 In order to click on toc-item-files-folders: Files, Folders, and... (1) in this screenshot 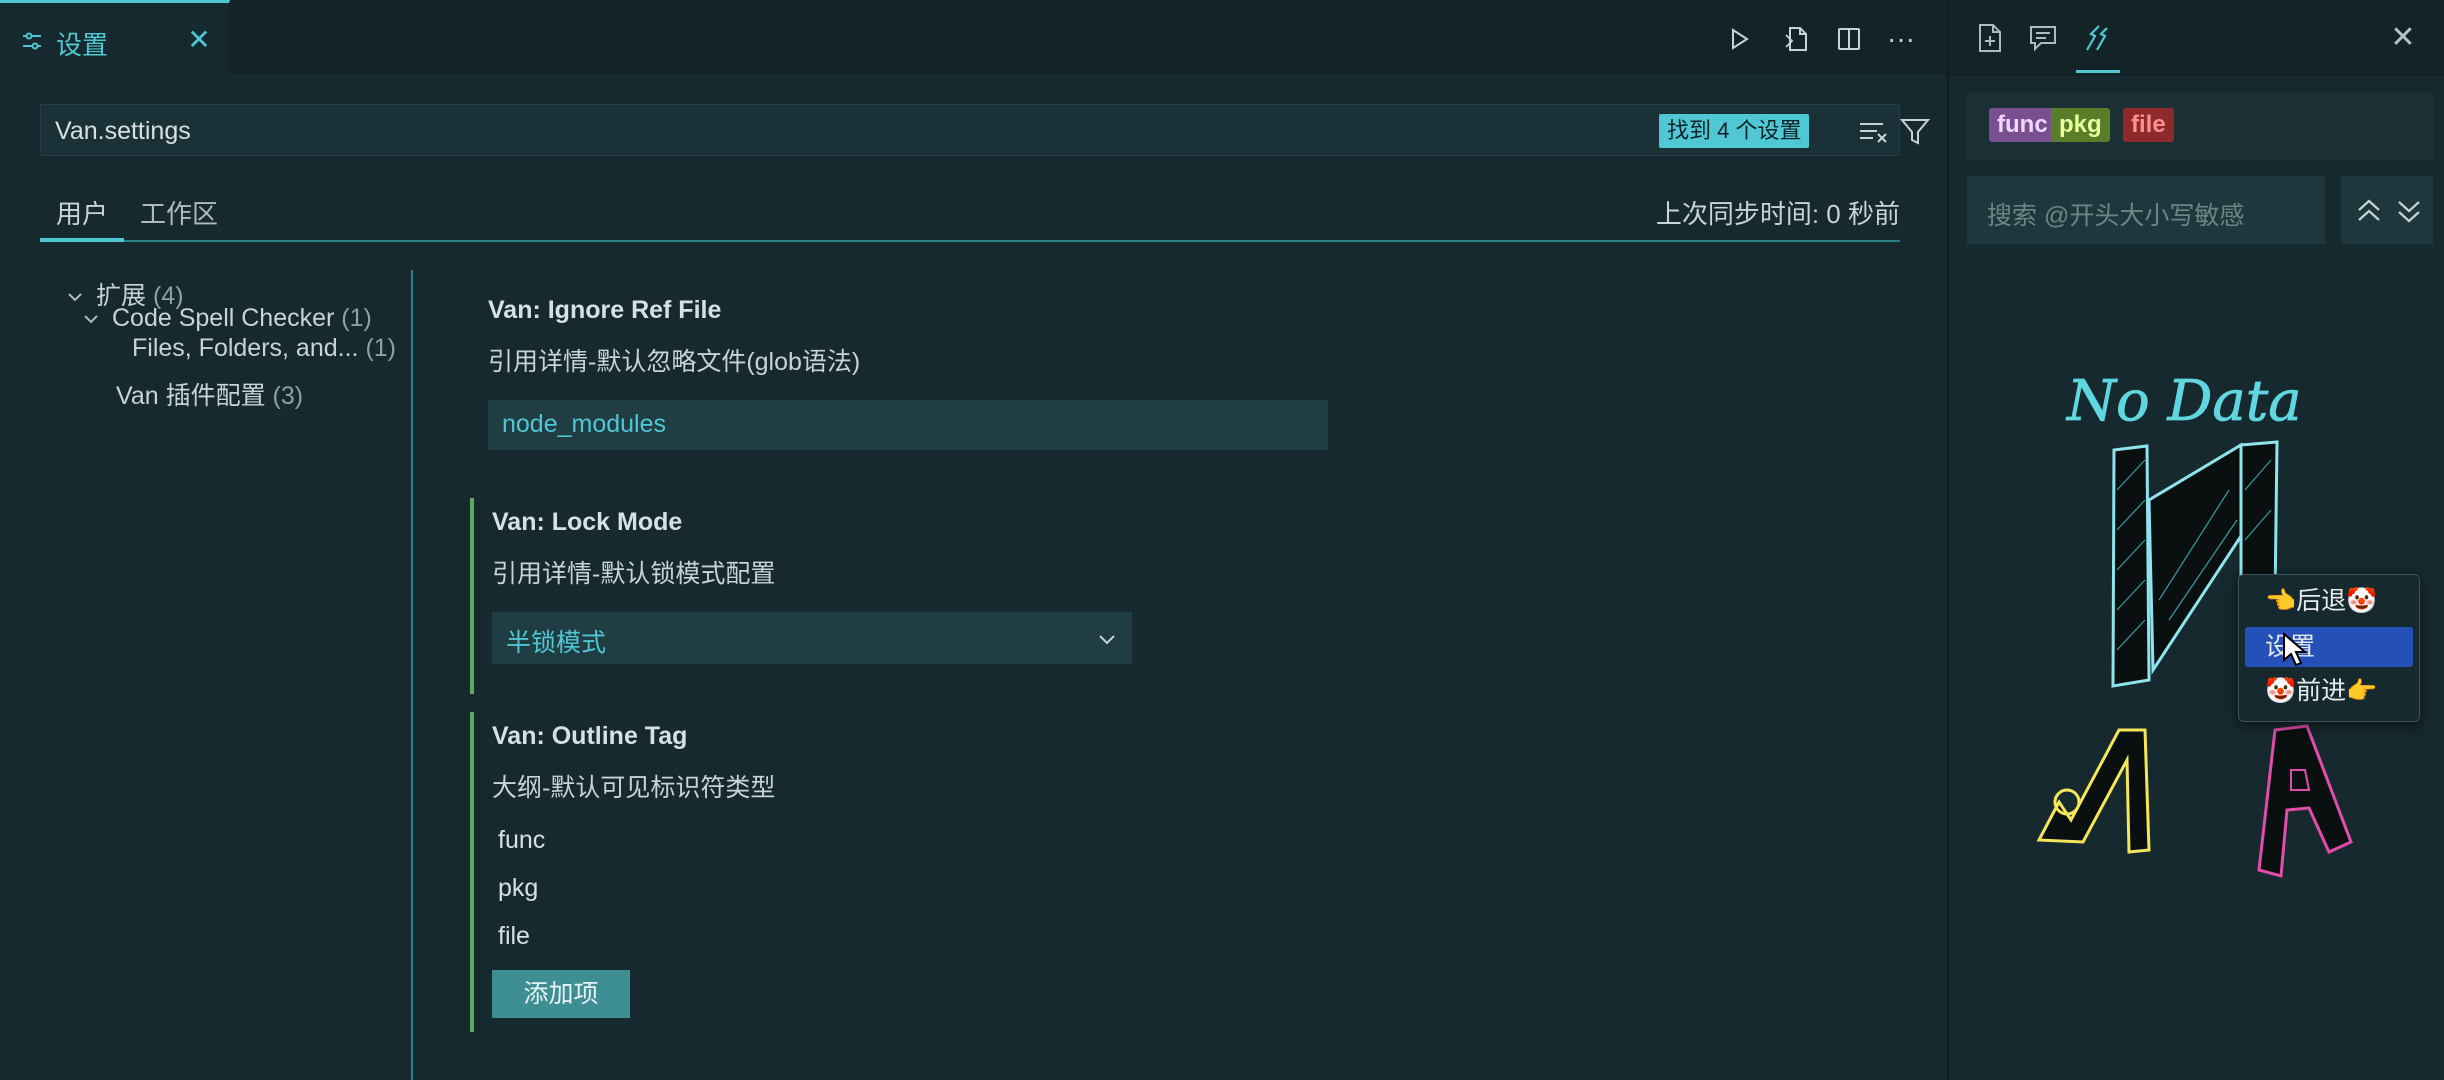, I will do `click(264, 348)`.